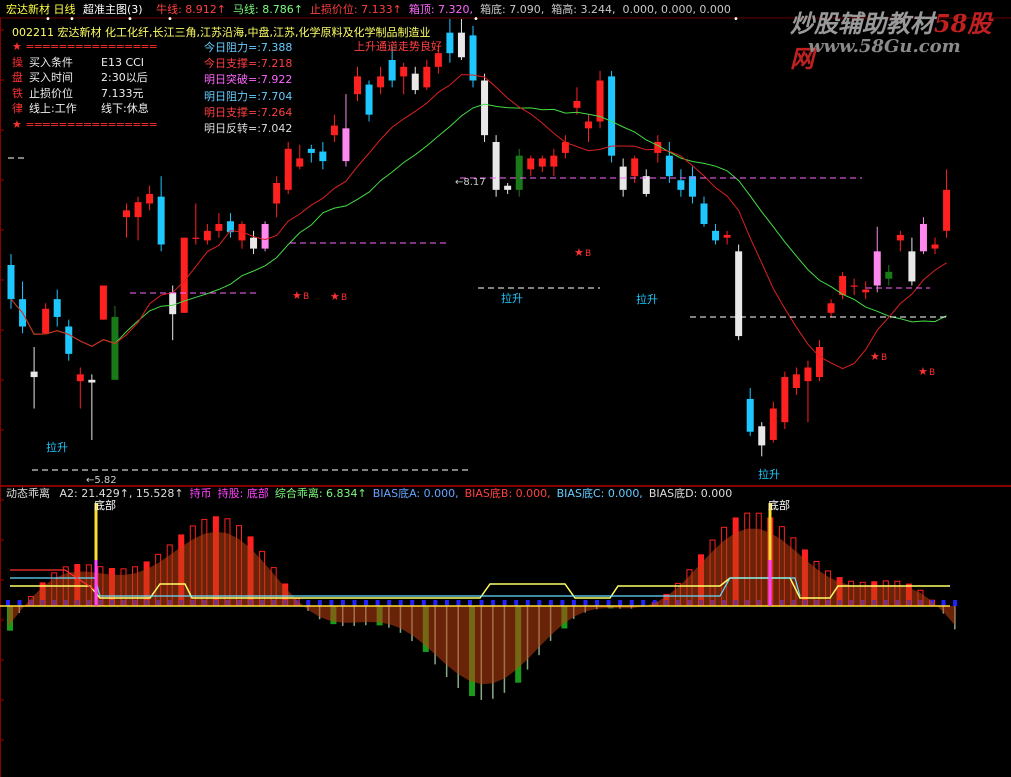  I want to click on trend-note: 上升通道走势良好, so click(398, 46).